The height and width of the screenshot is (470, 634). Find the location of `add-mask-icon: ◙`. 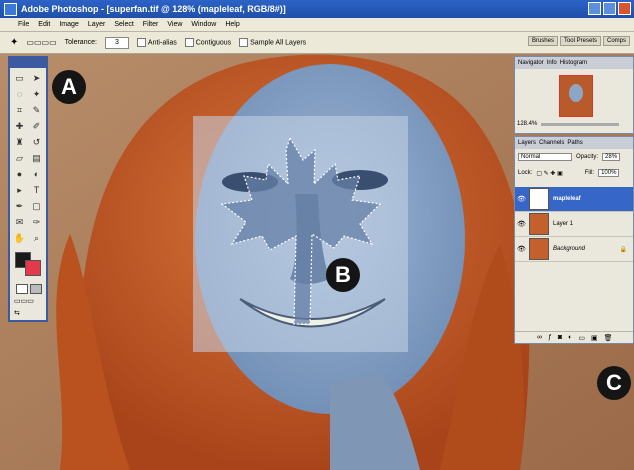

add-mask-icon: ◙ is located at coordinates (560, 337).